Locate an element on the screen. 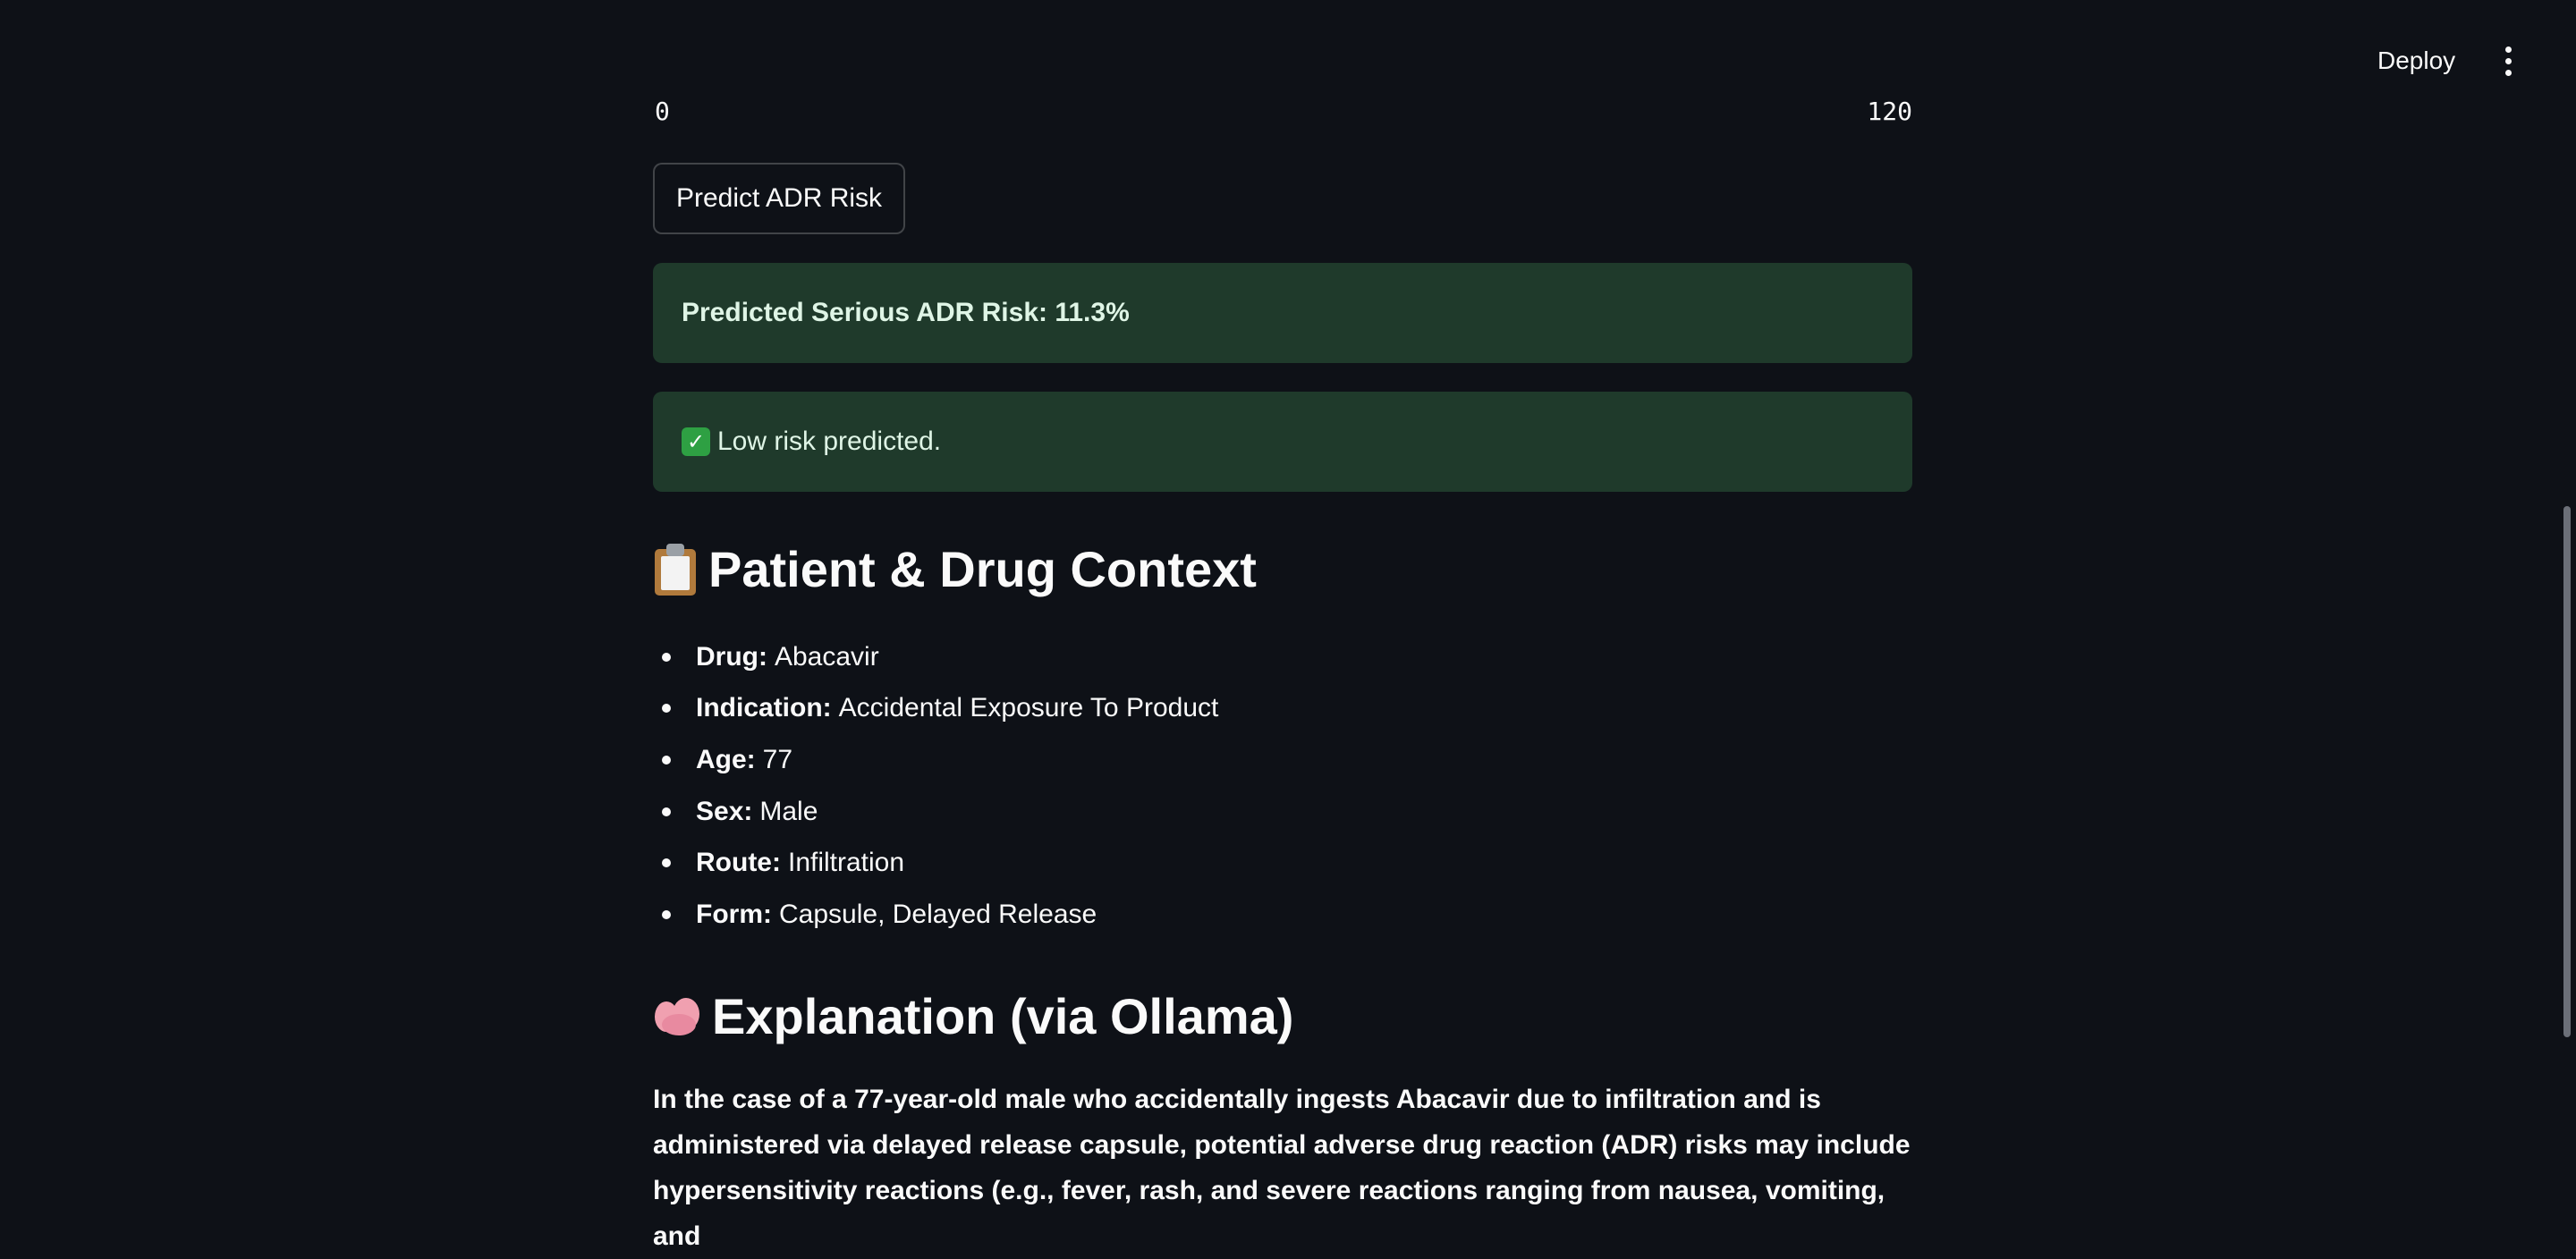  page-scrollbar is located at coordinates (2568, 616).